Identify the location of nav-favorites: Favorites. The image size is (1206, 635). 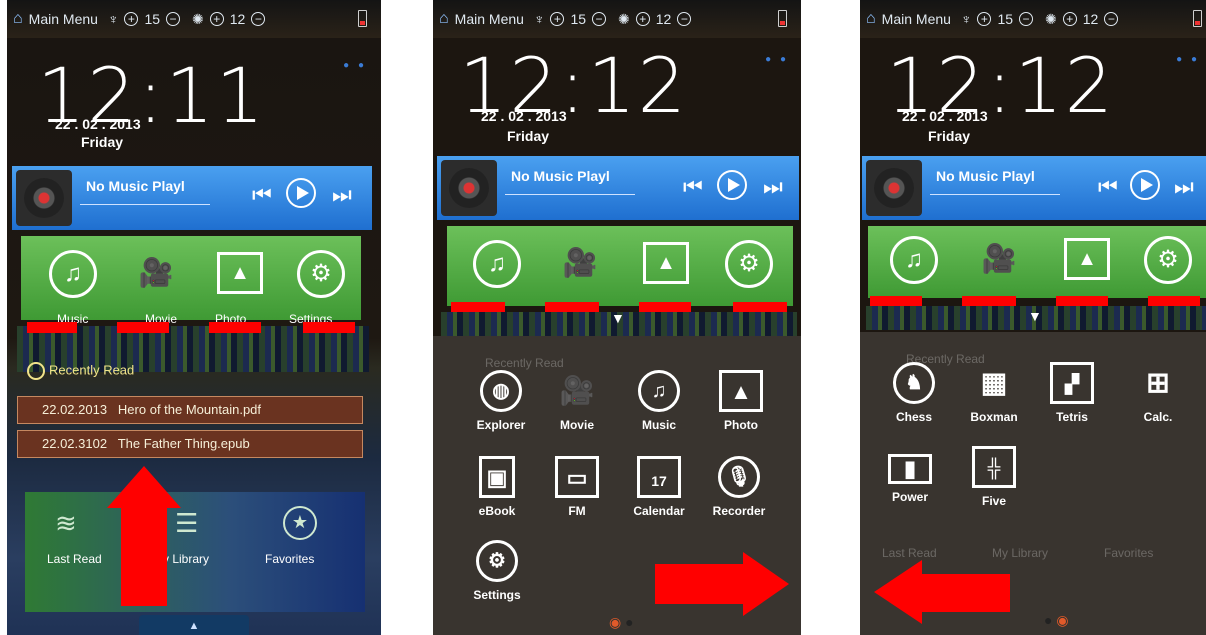
(289, 559).